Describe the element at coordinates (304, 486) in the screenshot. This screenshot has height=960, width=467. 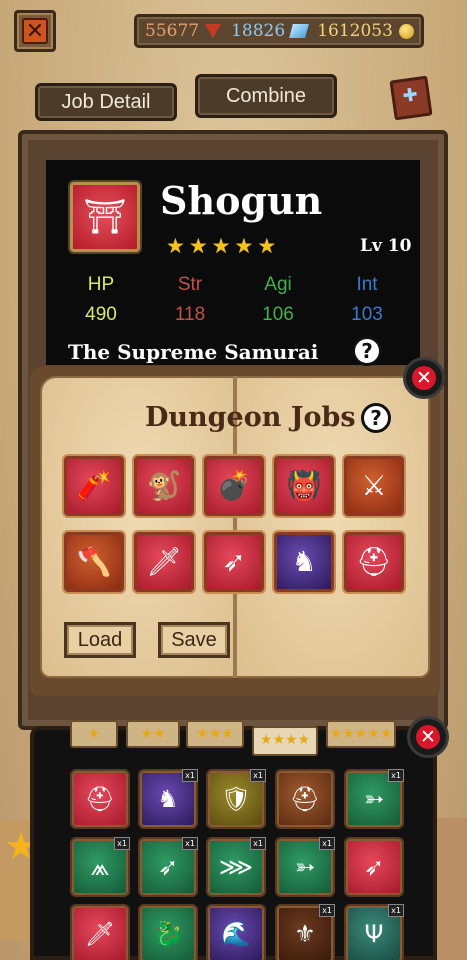
I see `job-slot: 👹` at that location.